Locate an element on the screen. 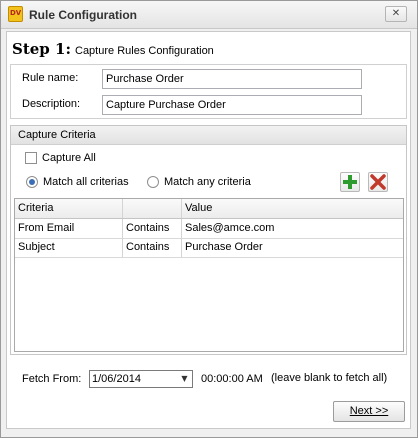 The height and width of the screenshot is (438, 418). capture-criteria-header: Capture Criteria is located at coordinates (208, 135).